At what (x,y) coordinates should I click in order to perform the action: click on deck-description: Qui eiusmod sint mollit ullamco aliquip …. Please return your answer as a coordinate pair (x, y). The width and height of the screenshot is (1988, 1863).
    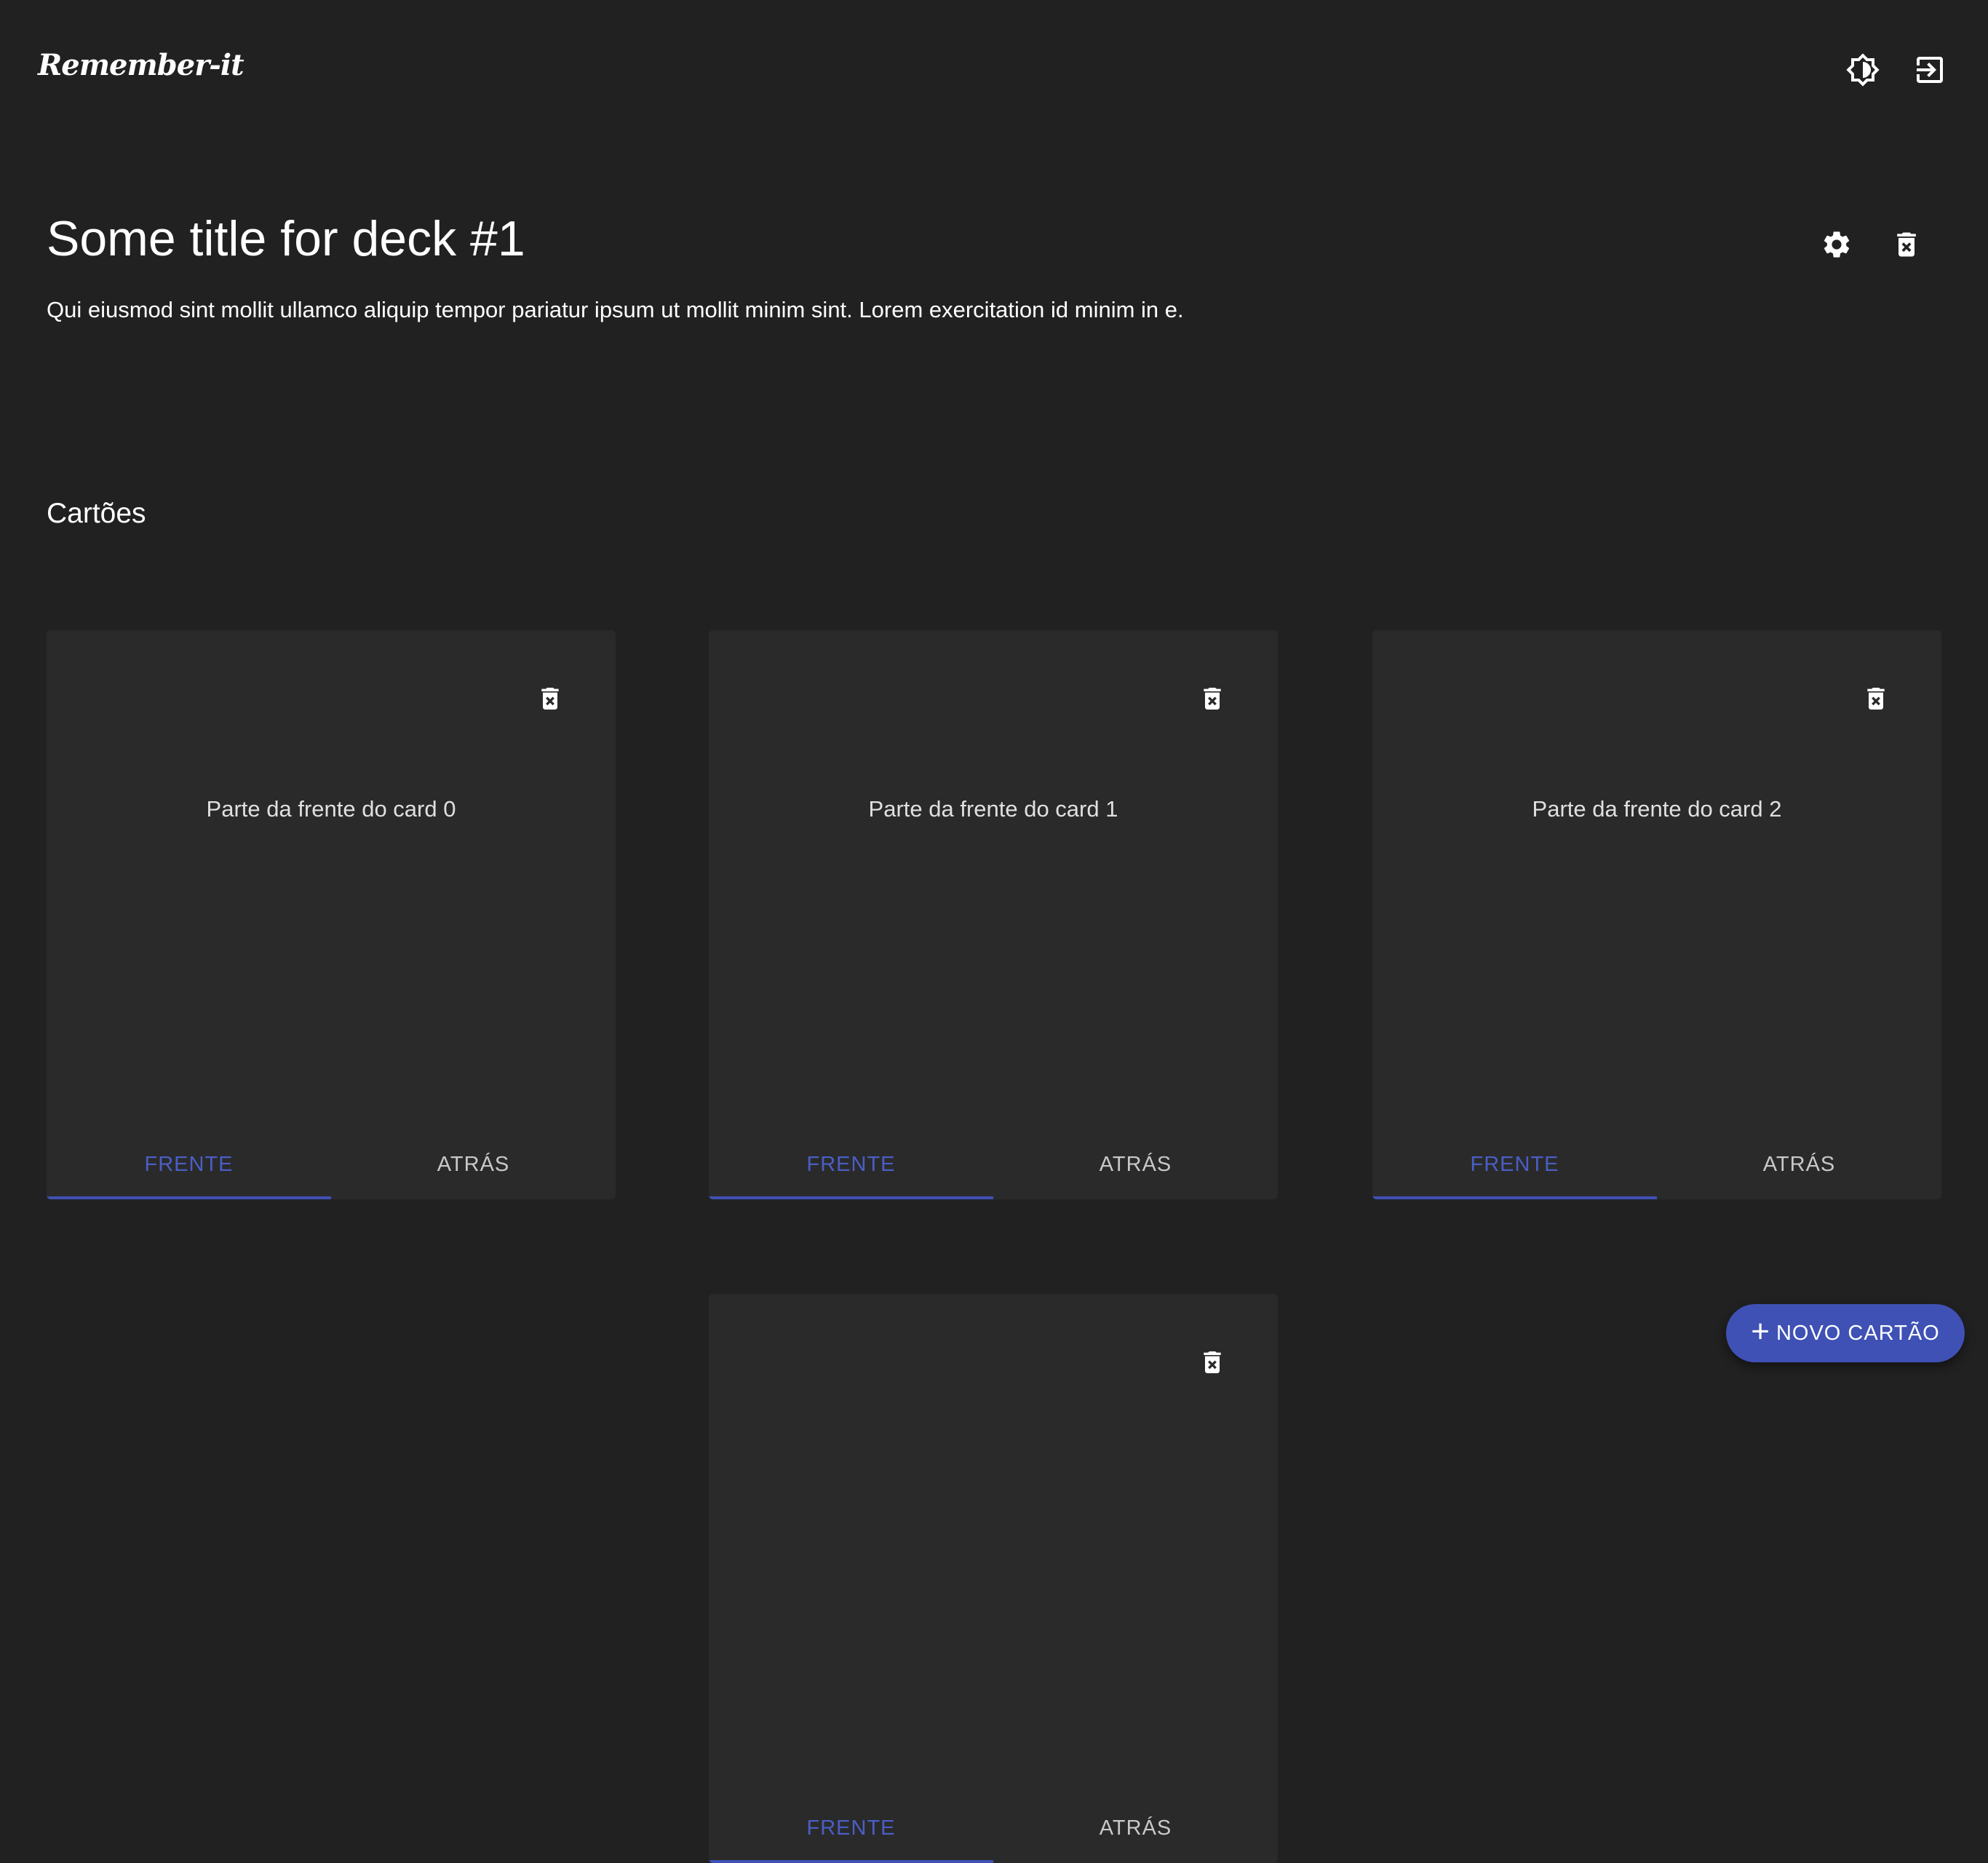
    Looking at the image, I should click on (616, 309).